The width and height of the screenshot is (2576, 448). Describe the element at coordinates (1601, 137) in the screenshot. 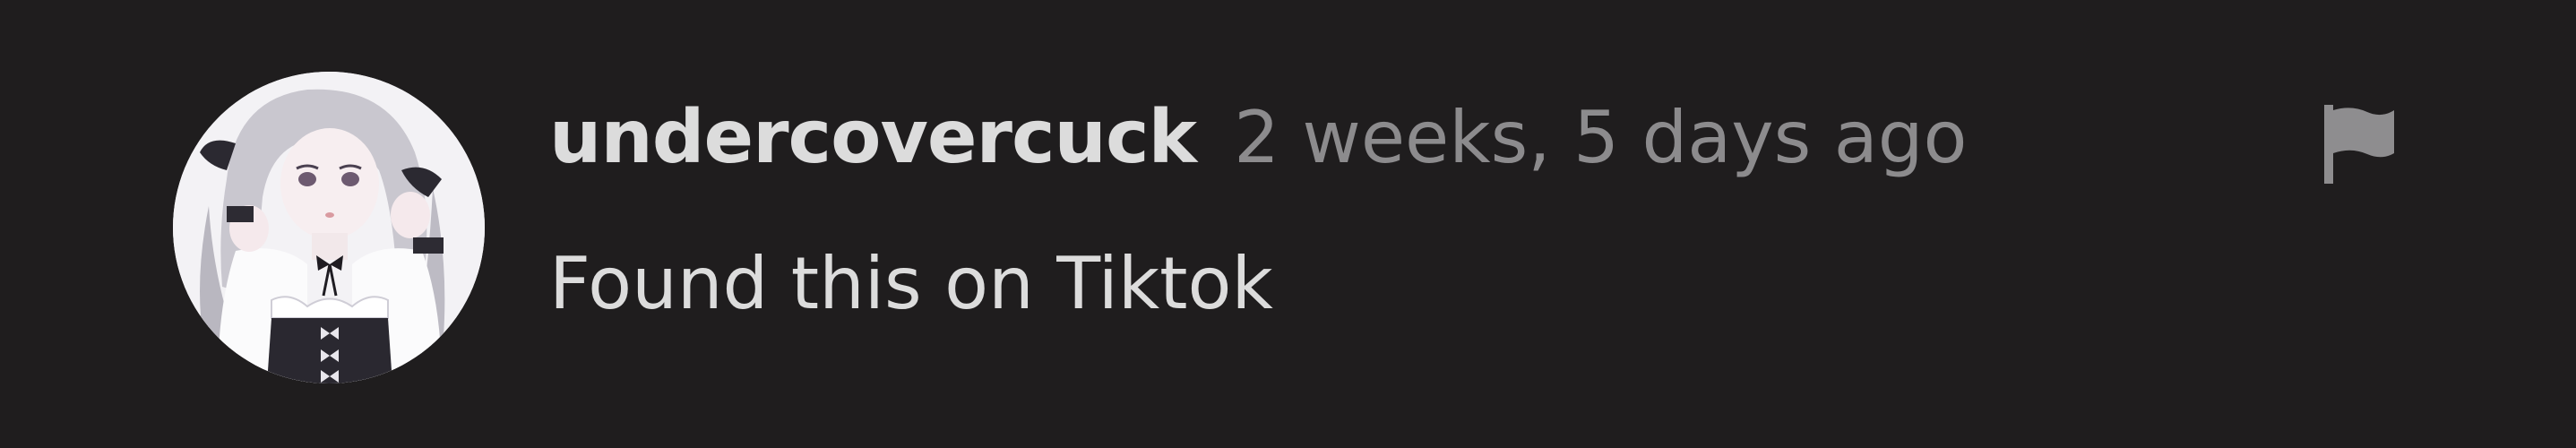

I see `comment-timestamp: 2 weeks, 5 days ago` at that location.